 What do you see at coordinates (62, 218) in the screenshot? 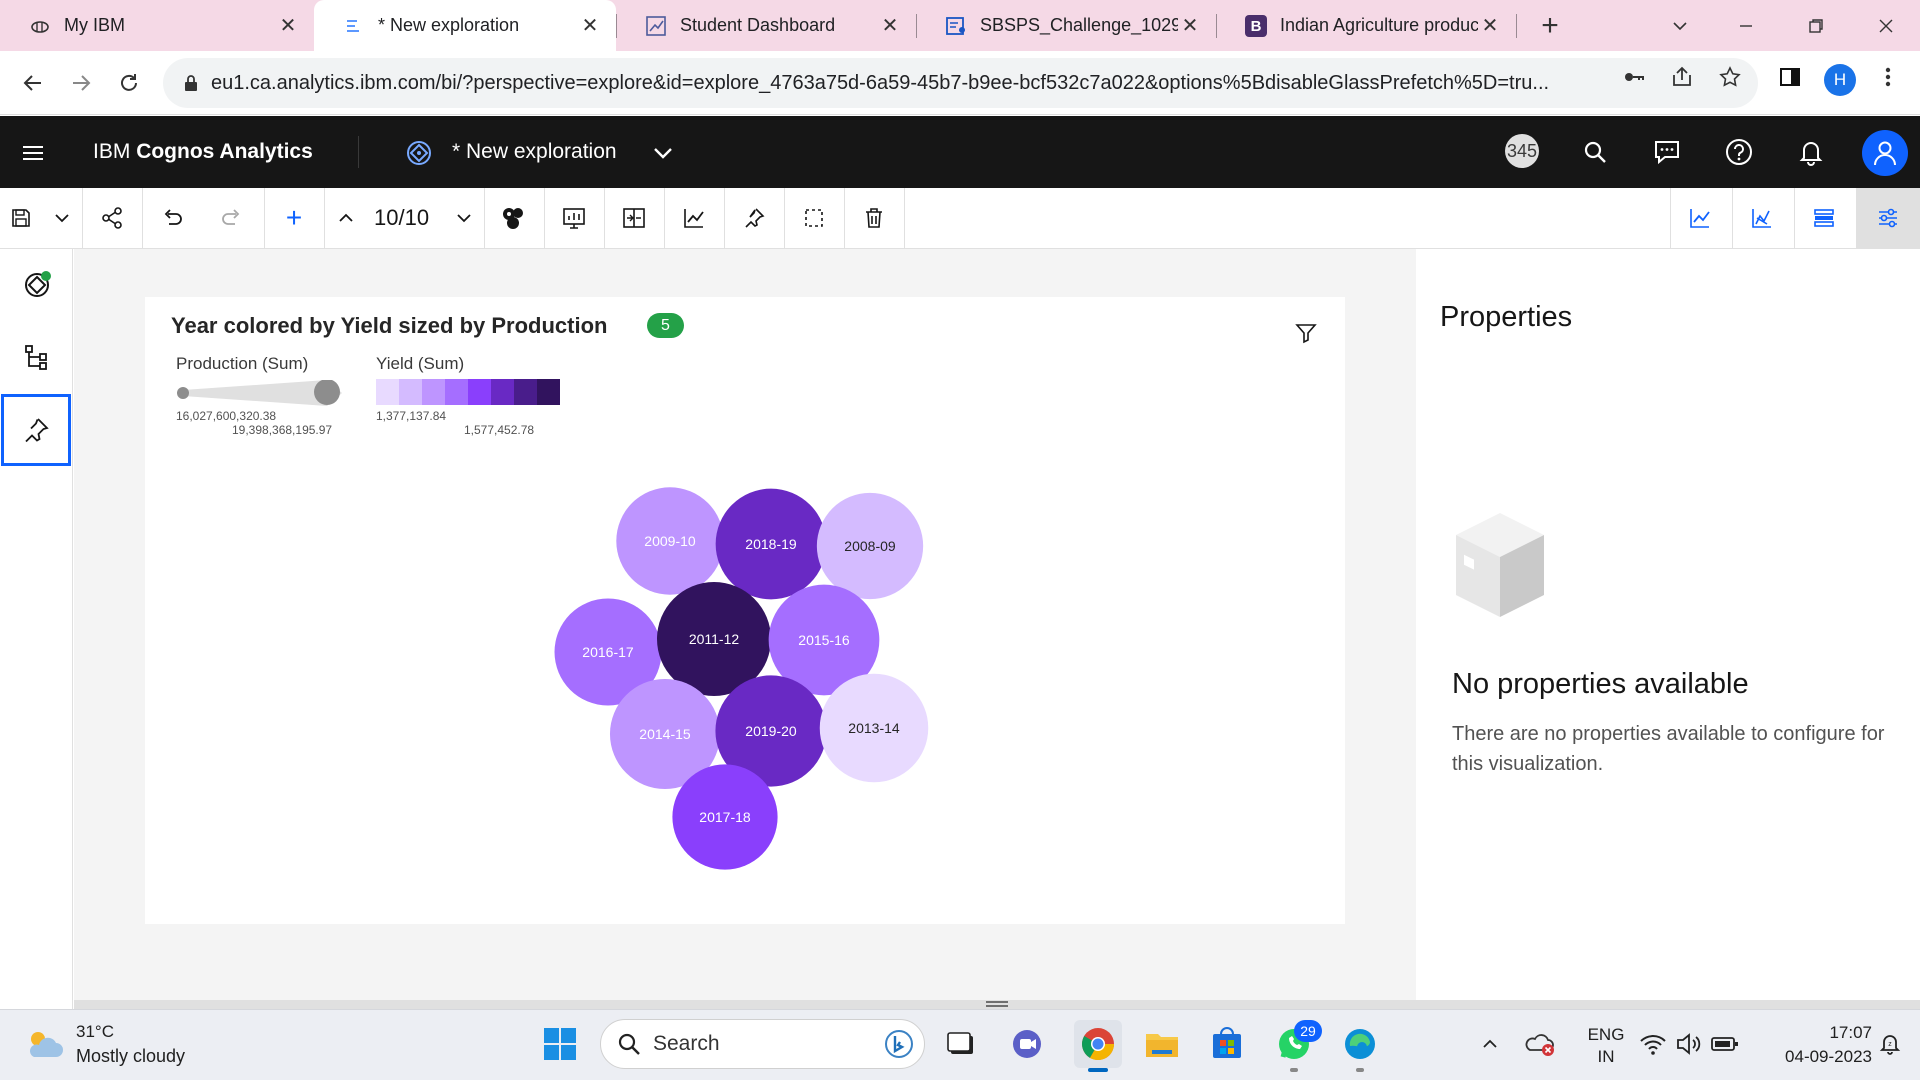
I see `save-chevron-down-icon` at bounding box center [62, 218].